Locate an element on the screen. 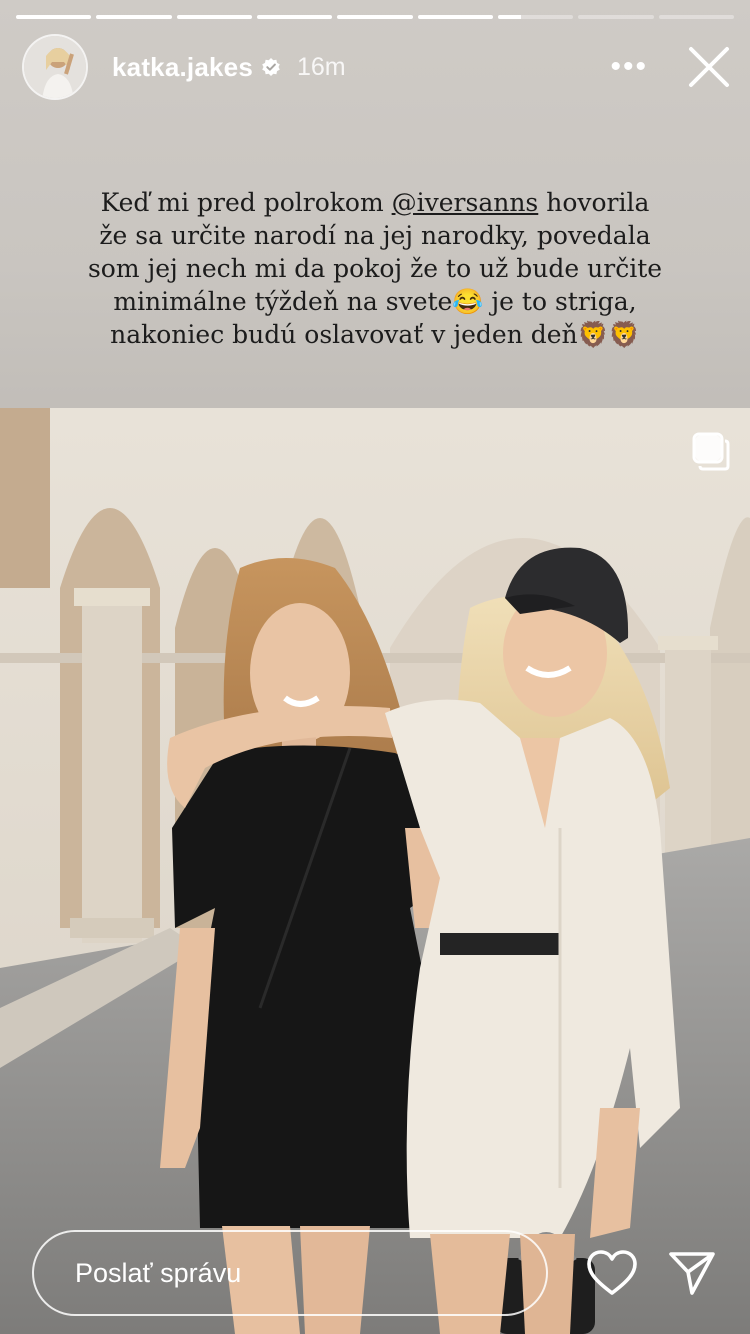 The width and height of the screenshot is (750, 1334). send-icon is located at coordinates (692, 1273).